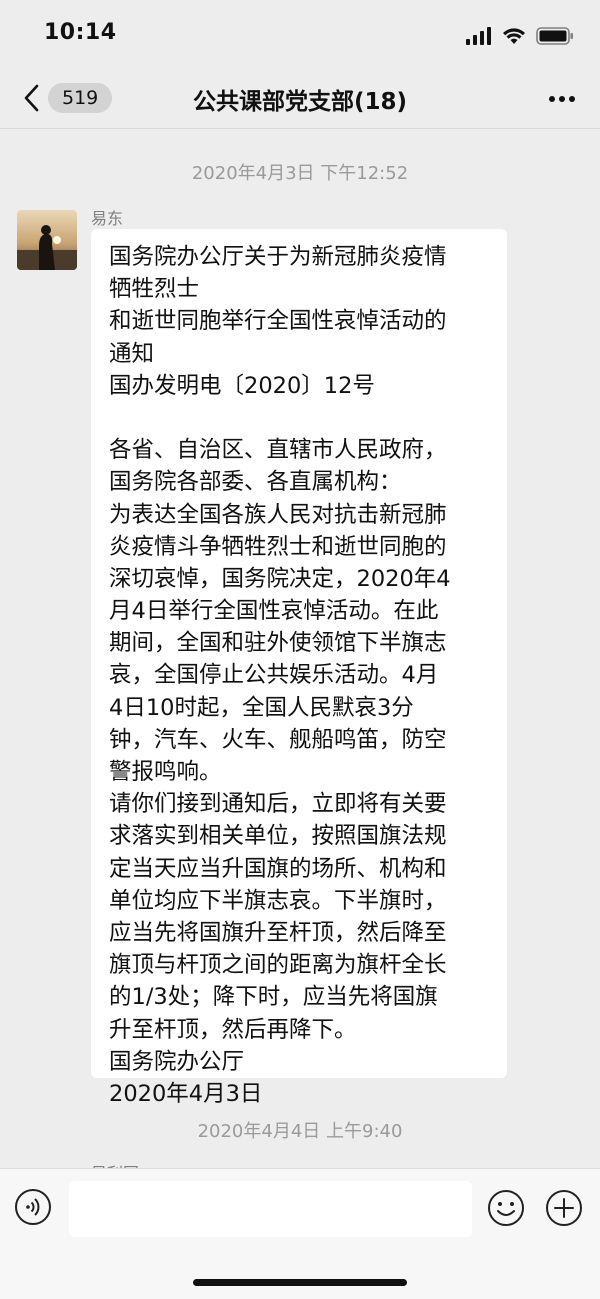 The height and width of the screenshot is (1299, 600). Describe the element at coordinates (300, 35) in the screenshot. I see `status-bar: 10:14` at that location.